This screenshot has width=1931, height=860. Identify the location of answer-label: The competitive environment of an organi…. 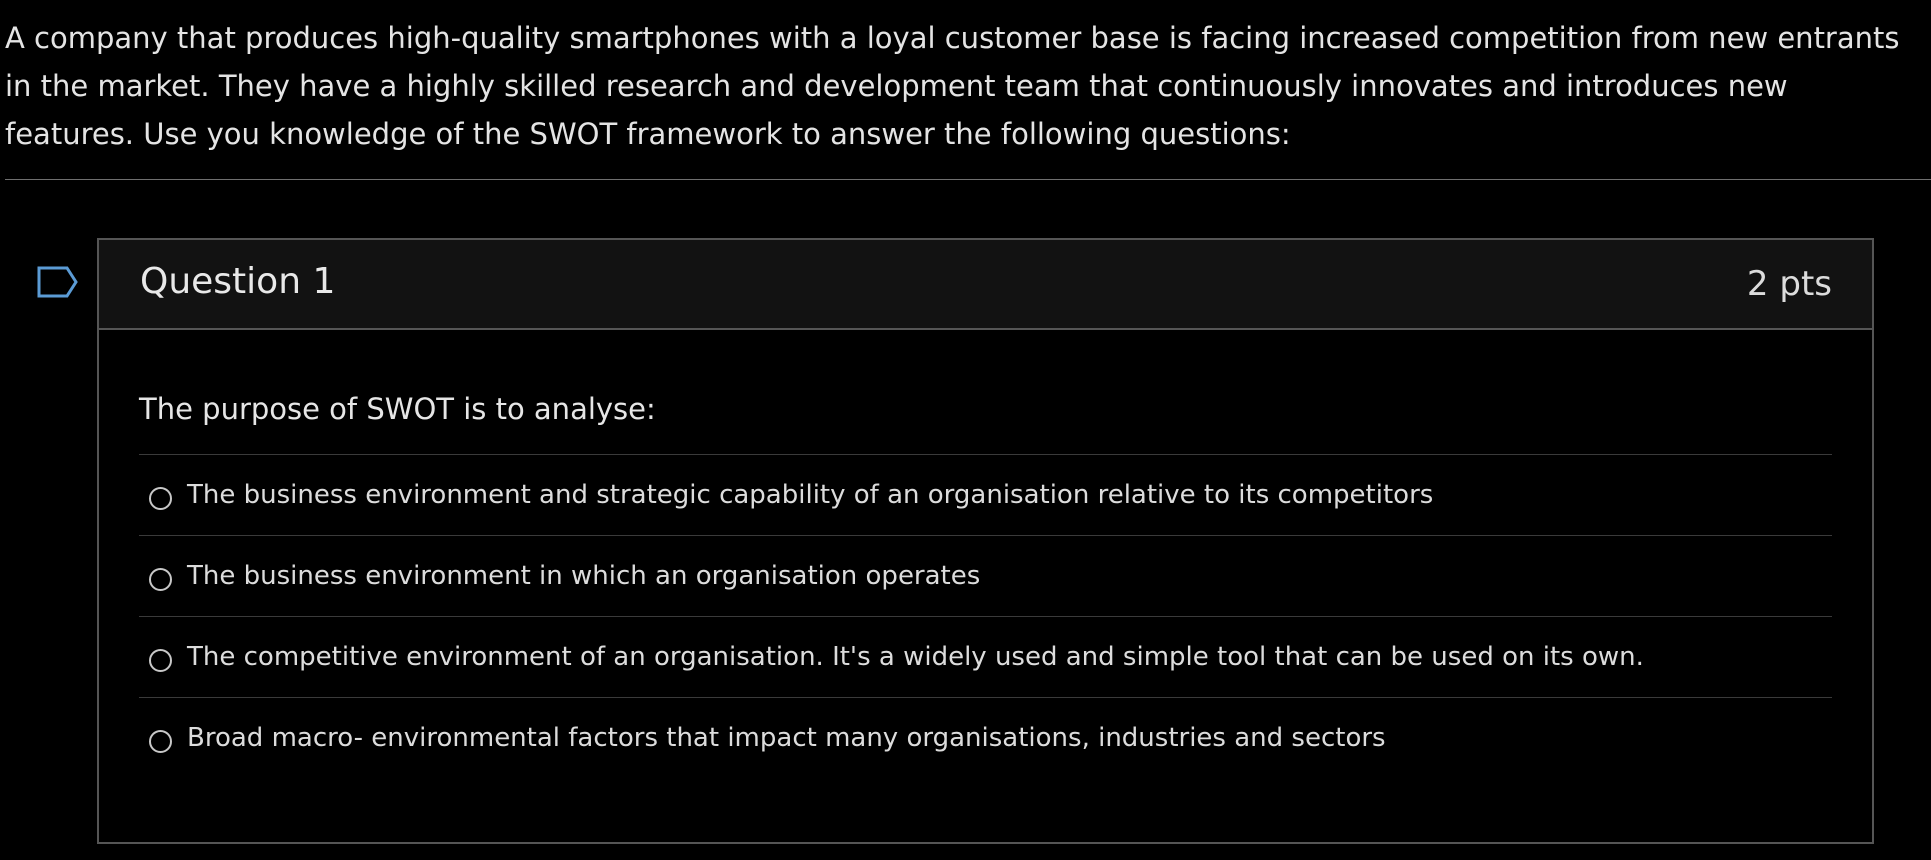
(915, 657).